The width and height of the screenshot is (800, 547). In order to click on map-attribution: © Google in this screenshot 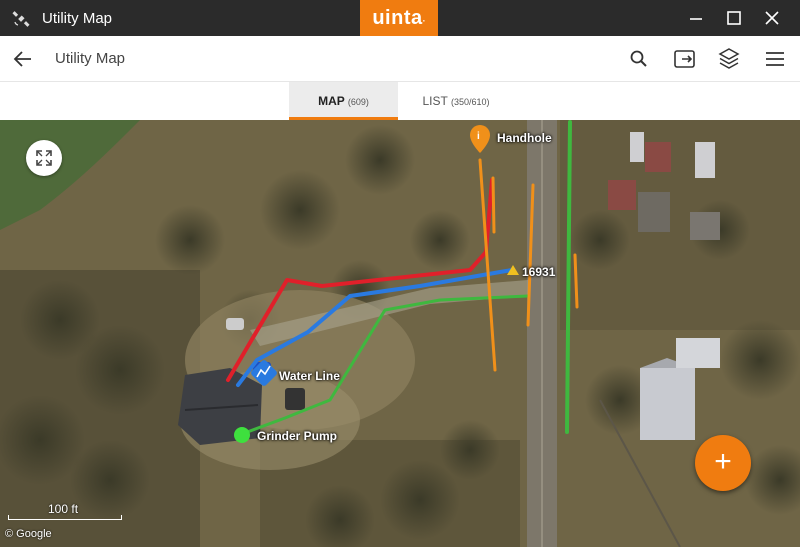, I will do `click(28, 534)`.